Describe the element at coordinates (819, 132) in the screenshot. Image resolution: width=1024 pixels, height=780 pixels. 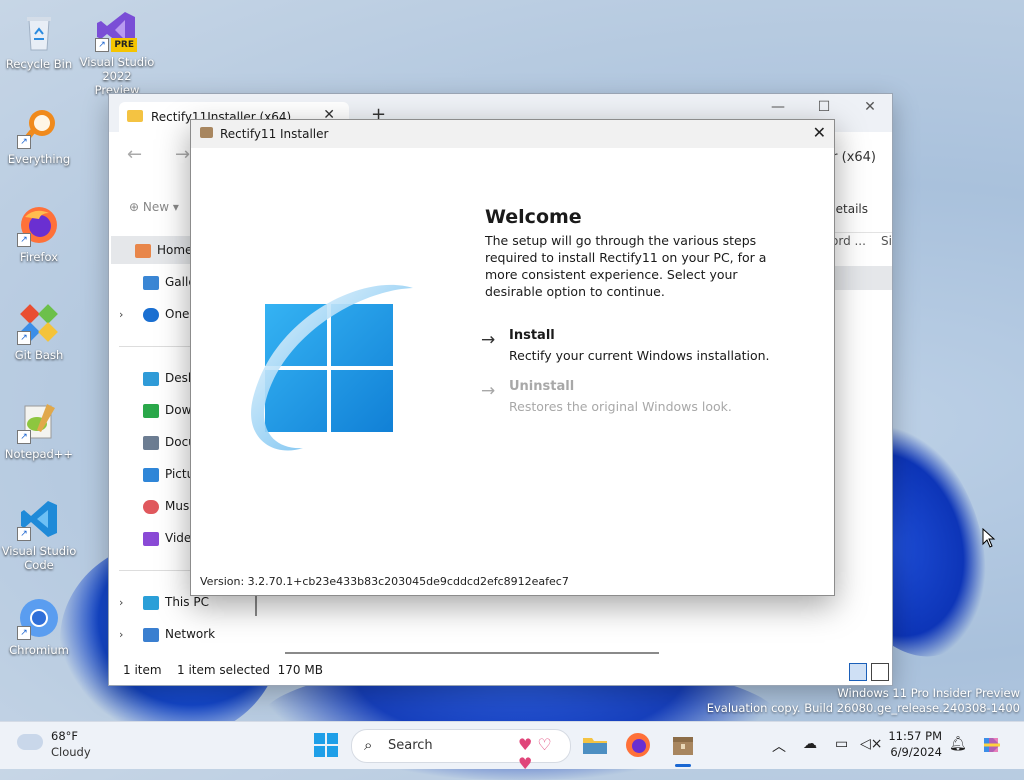
I see `close-icon: ✕` at that location.